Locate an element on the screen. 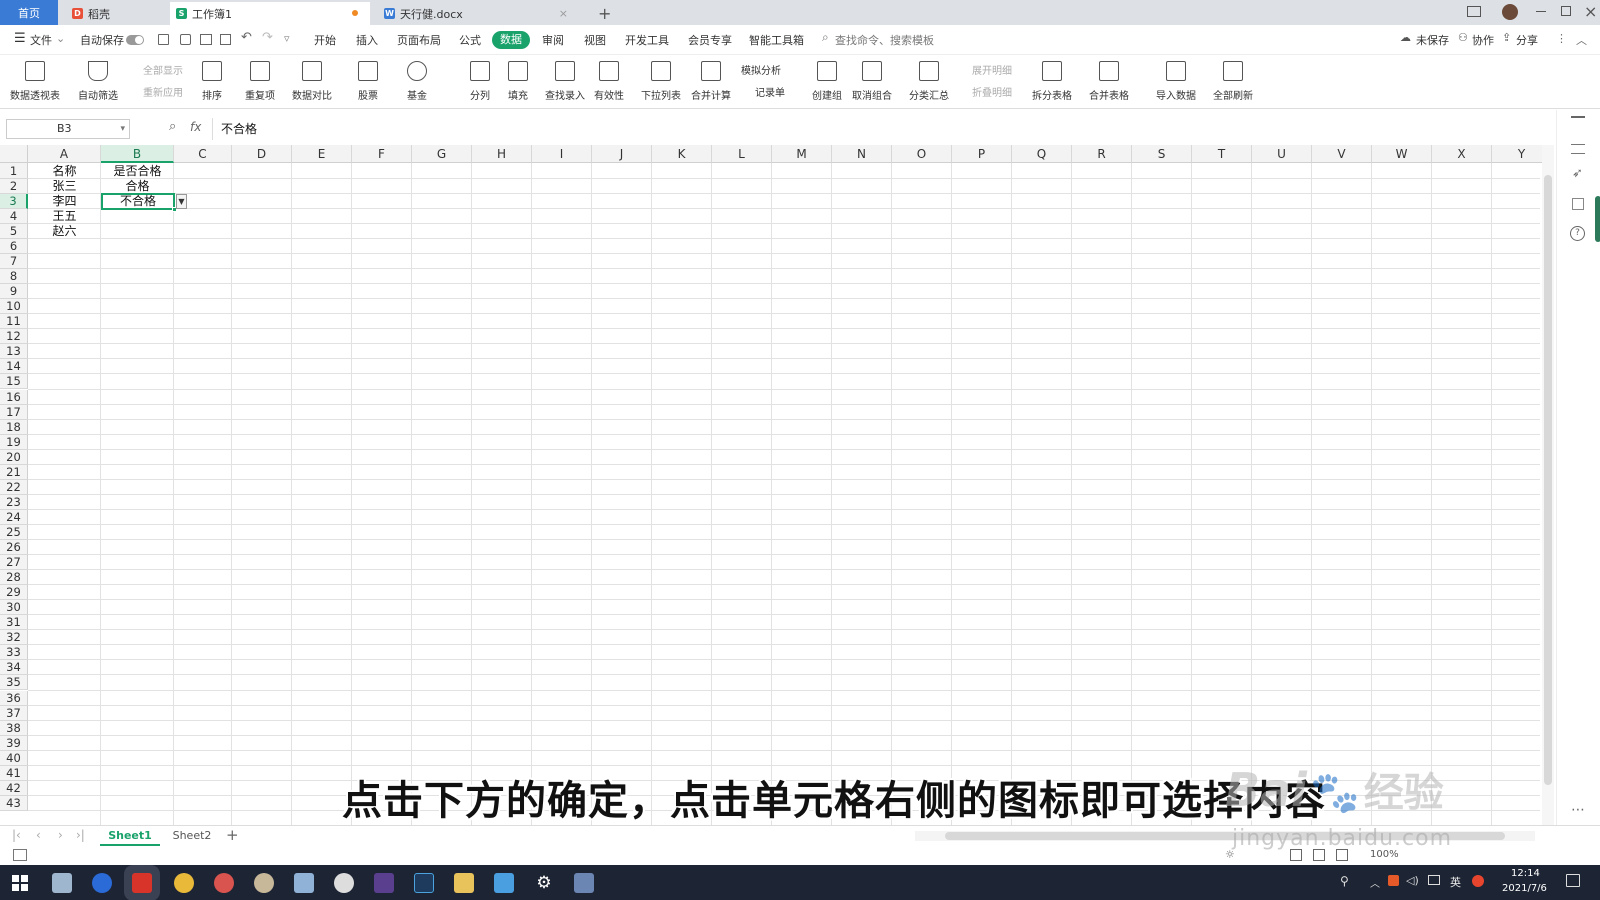 The width and height of the screenshot is (1600, 900). sheet-tab-sheet2: Sheet2 is located at coordinates (192, 836).